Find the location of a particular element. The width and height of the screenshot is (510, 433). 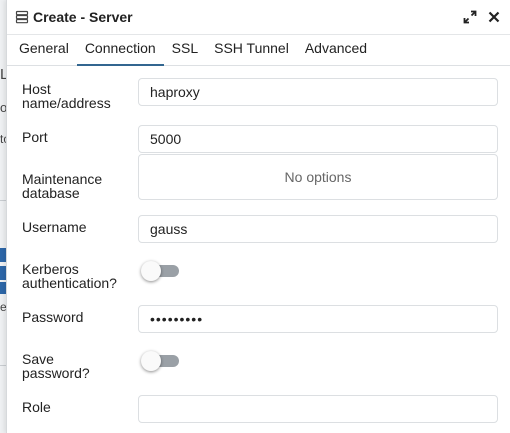

role-input is located at coordinates (318, 409).